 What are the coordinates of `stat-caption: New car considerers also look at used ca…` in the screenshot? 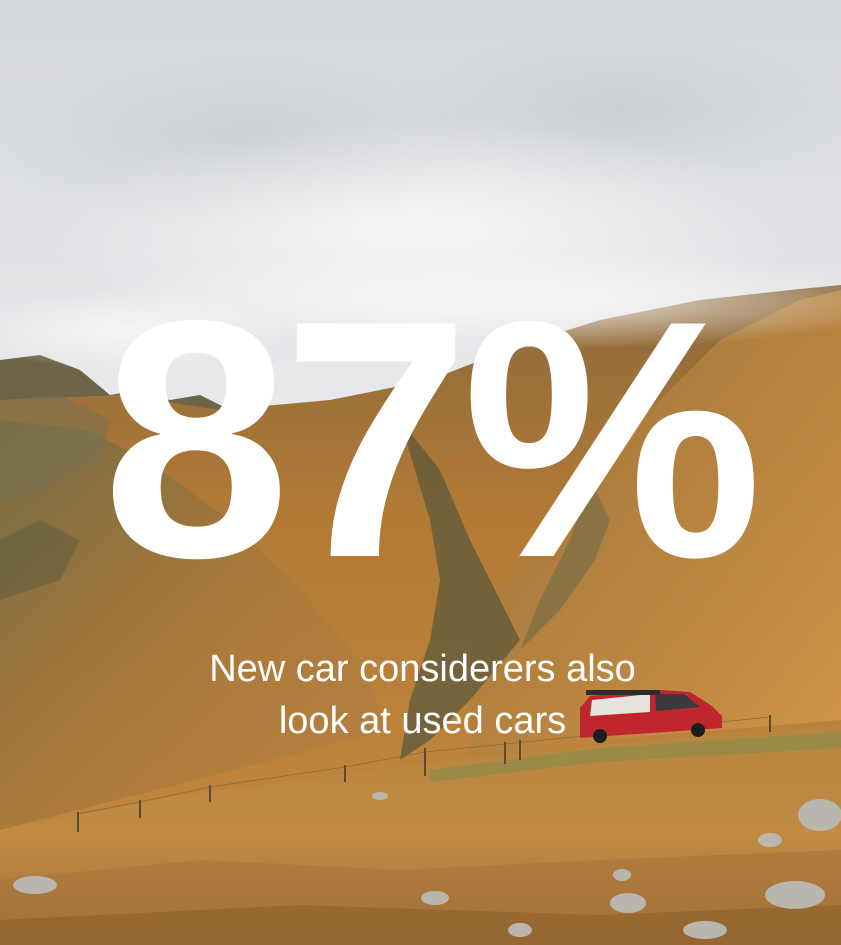 It's located at (421, 695).